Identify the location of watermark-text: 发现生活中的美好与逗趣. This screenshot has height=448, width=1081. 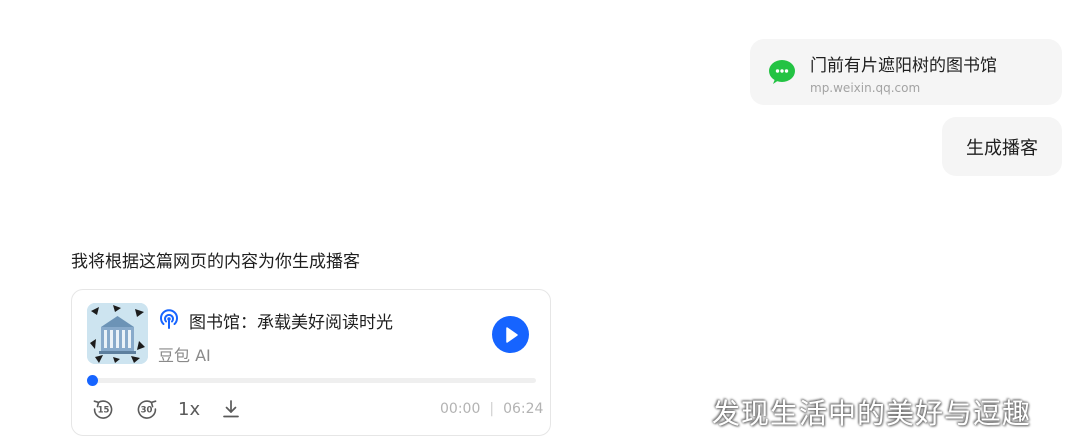
(872, 413).